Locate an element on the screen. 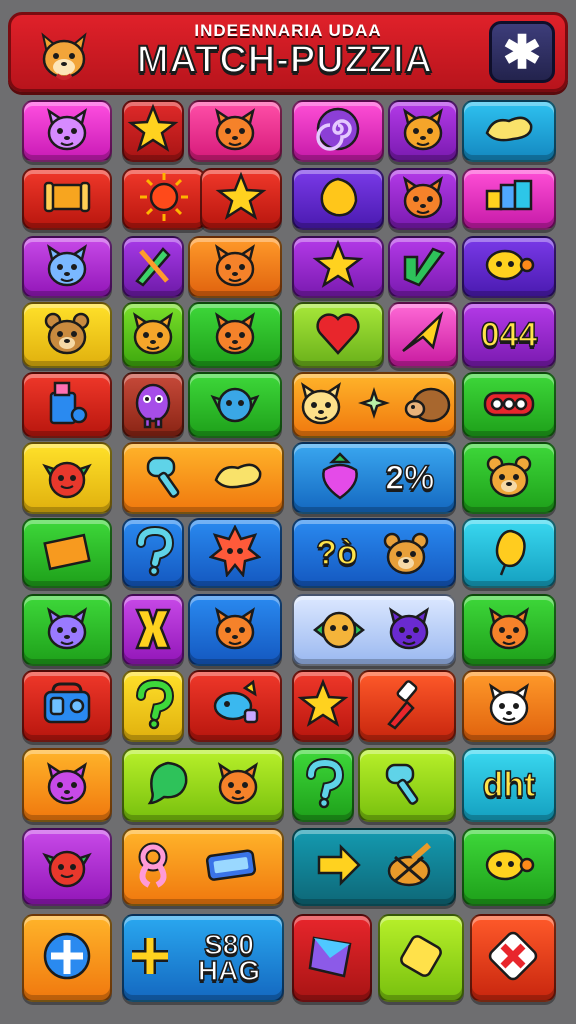 Image resolution: width=576 pixels, height=1024 pixels. tile-heart is located at coordinates (338, 335).